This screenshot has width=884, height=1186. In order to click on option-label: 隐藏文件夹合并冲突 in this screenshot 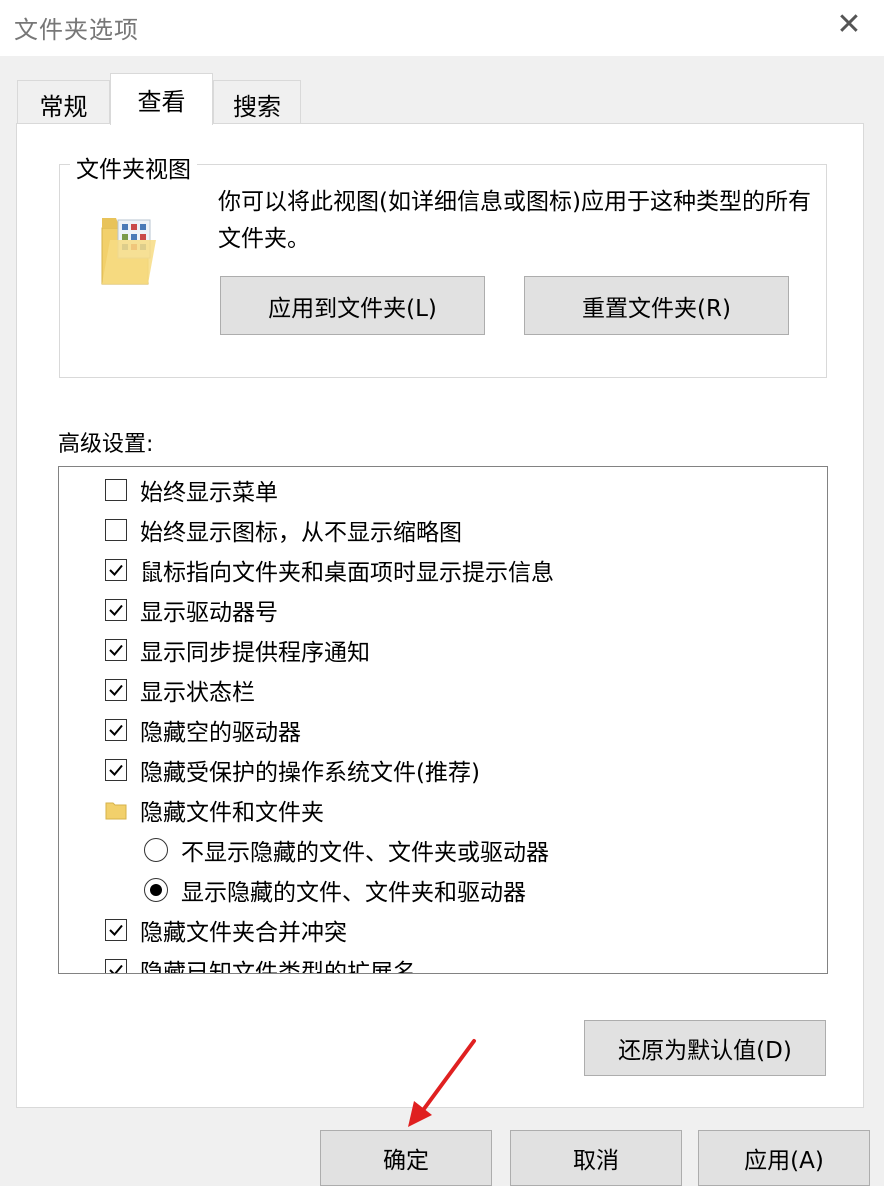, I will do `click(243, 933)`.